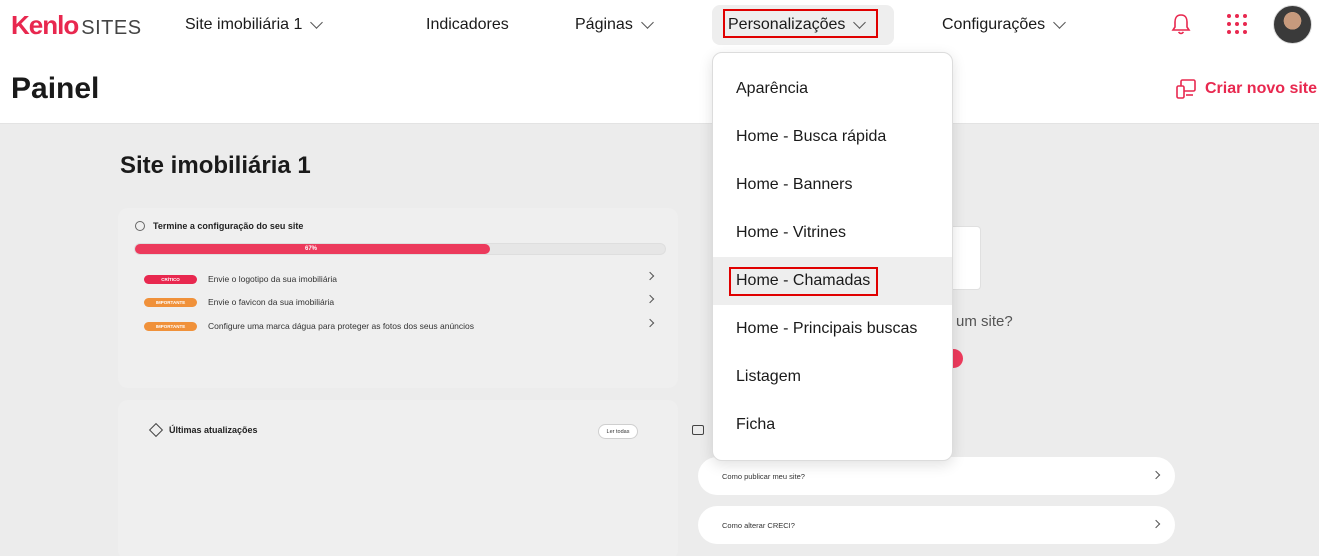 The width and height of the screenshot is (1319, 556). I want to click on site-selector-label: Site imobiliária 1, so click(244, 24).